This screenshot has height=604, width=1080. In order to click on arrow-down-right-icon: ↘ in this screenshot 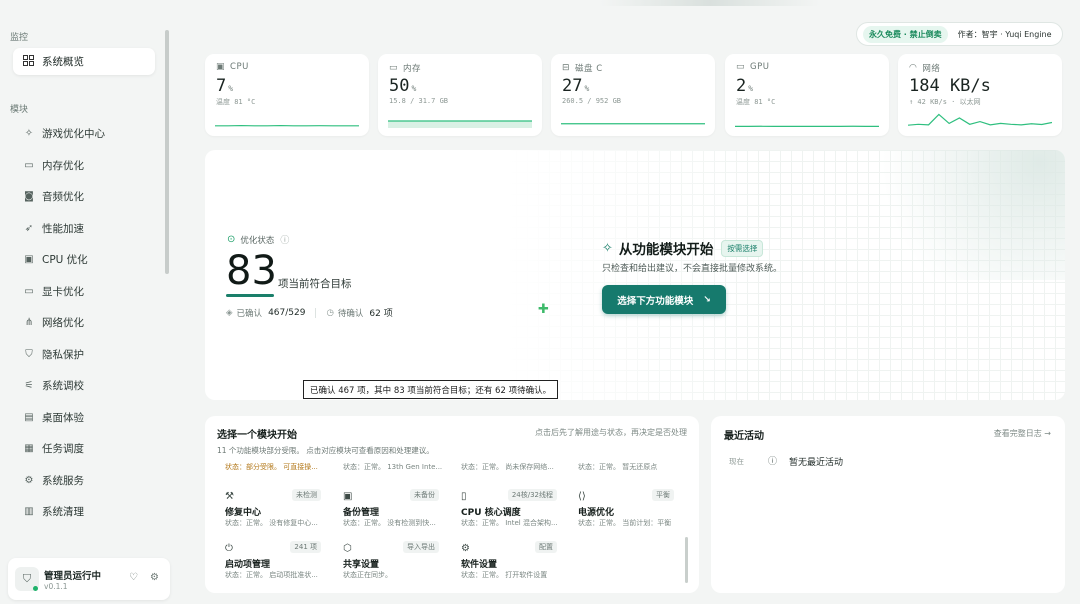, I will do `click(707, 299)`.